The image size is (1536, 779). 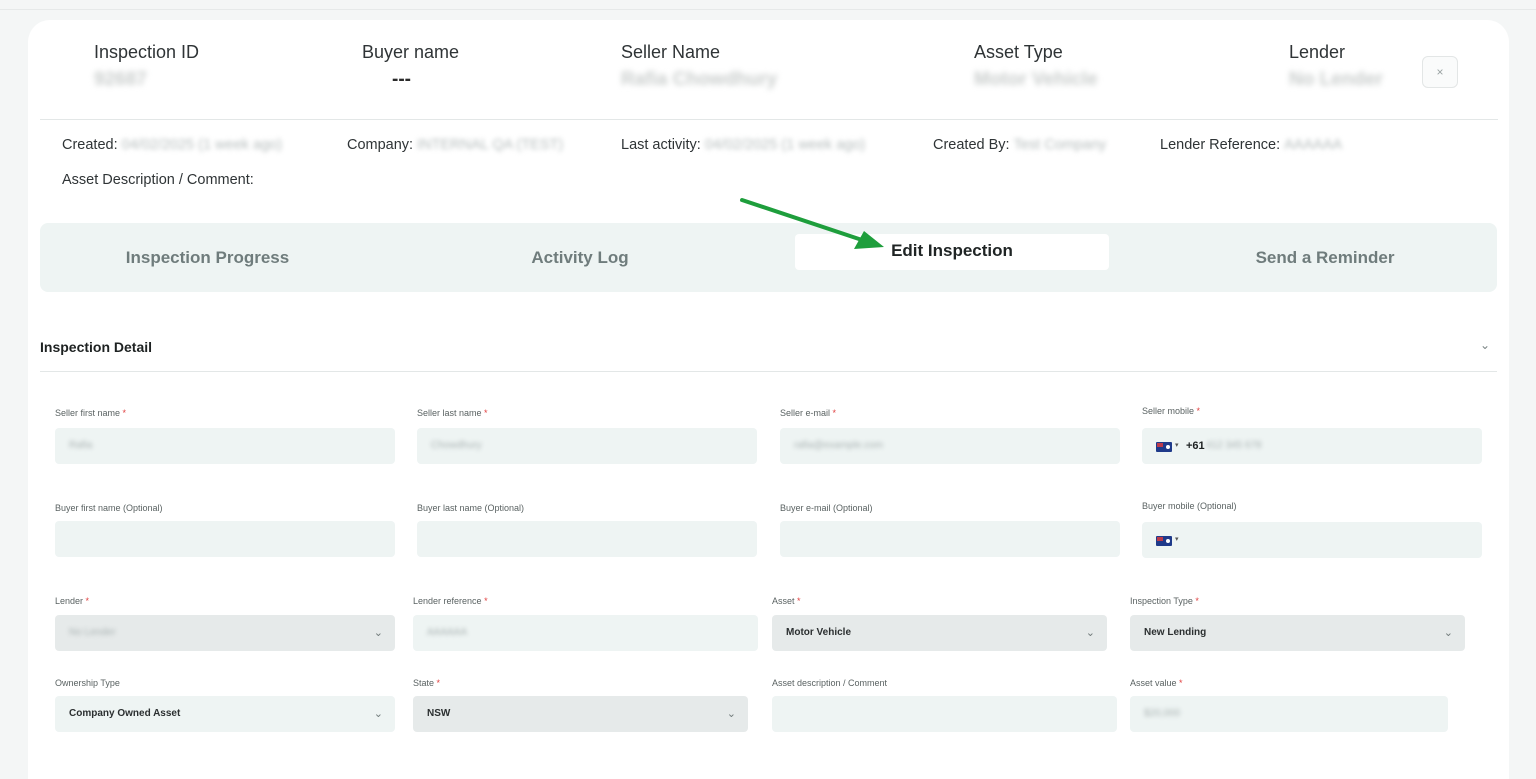 I want to click on header-buyer-name: Buyer name ---, so click(x=492, y=68).